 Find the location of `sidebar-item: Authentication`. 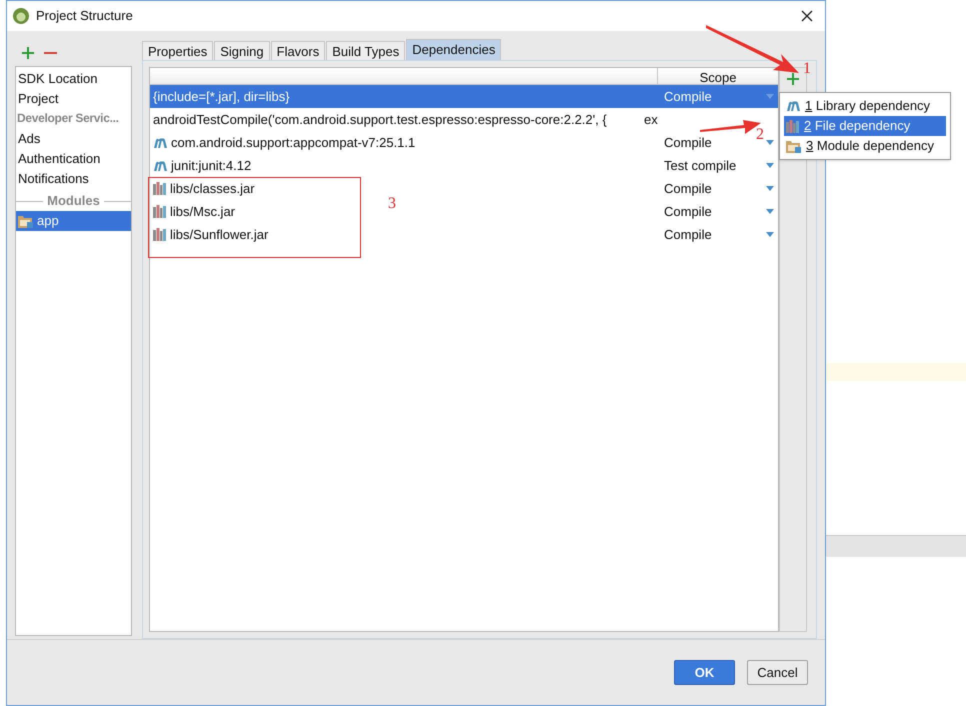

sidebar-item: Authentication is located at coordinates (73, 159).